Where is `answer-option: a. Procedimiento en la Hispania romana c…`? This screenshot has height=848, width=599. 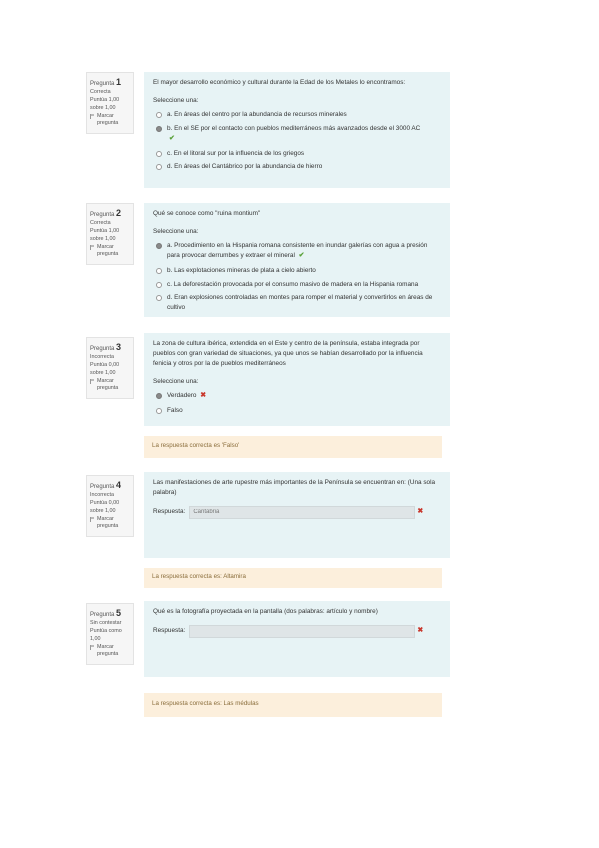 answer-option: a. Procedimiento en la Hispania romana c… is located at coordinates (298, 251).